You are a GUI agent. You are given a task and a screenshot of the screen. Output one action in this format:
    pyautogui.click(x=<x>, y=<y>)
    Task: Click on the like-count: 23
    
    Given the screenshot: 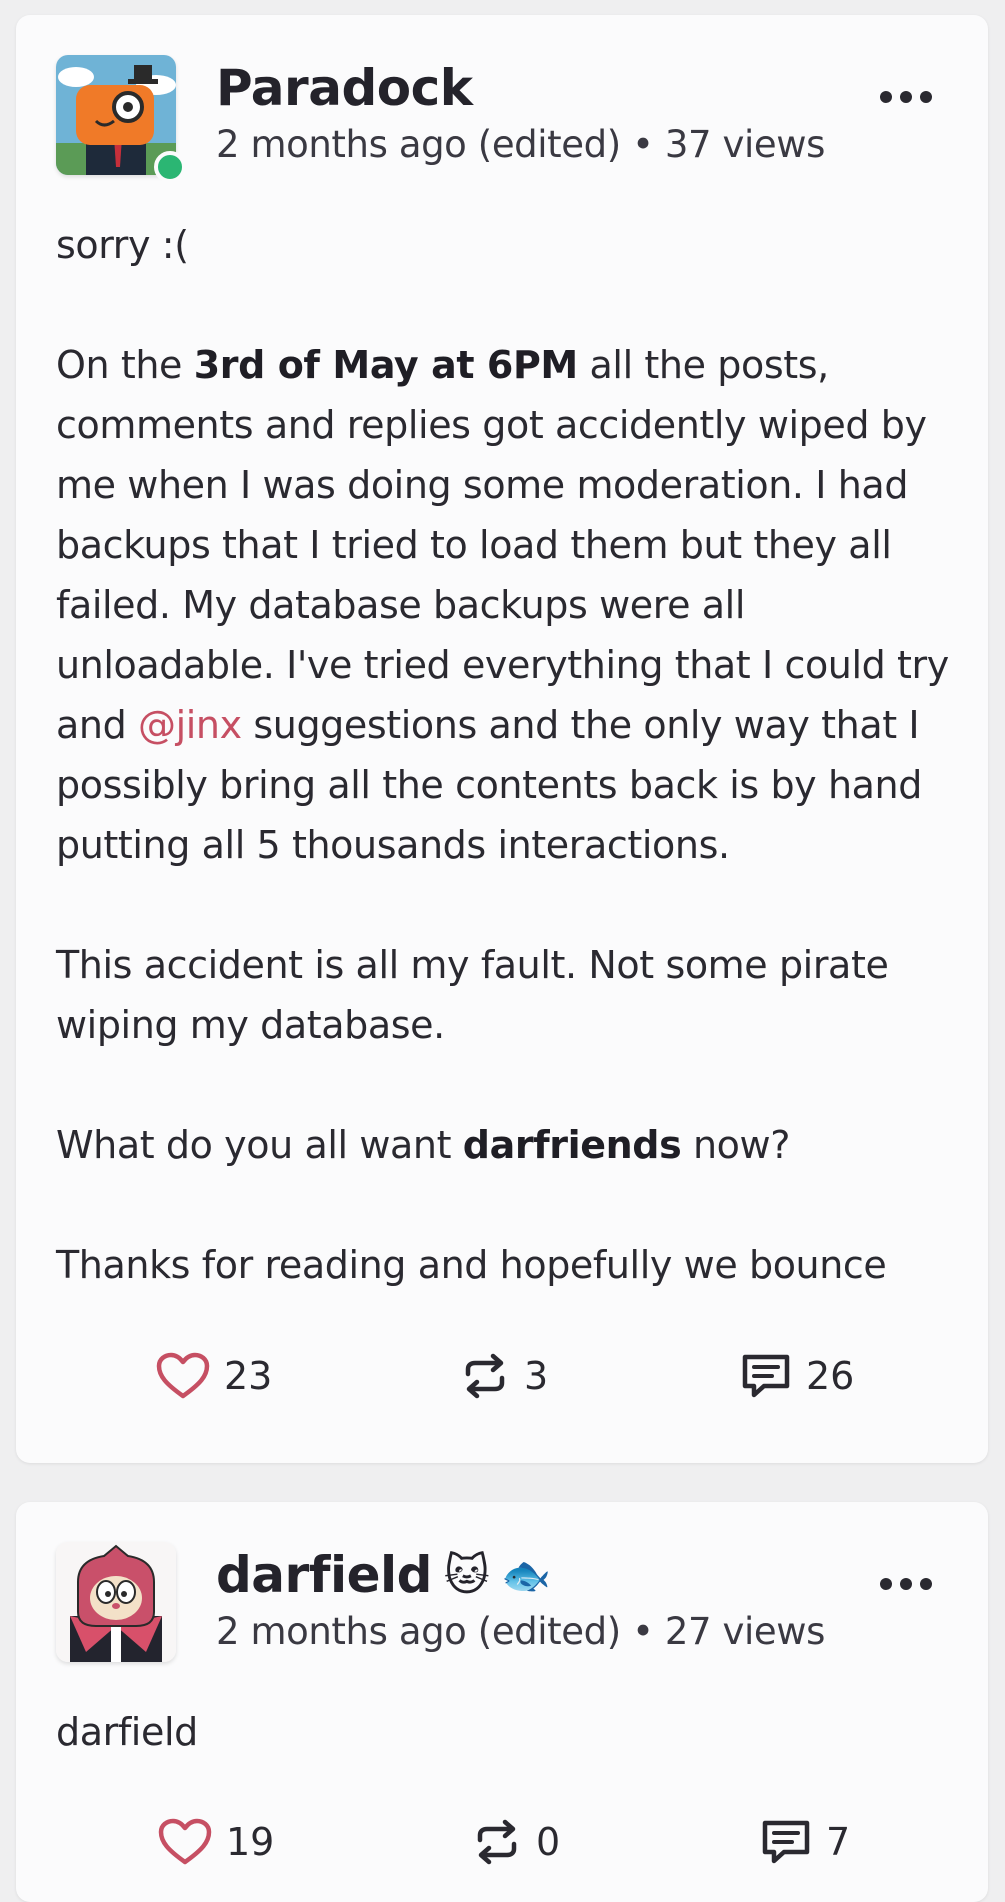 What is the action you would take?
    pyautogui.click(x=248, y=1376)
    